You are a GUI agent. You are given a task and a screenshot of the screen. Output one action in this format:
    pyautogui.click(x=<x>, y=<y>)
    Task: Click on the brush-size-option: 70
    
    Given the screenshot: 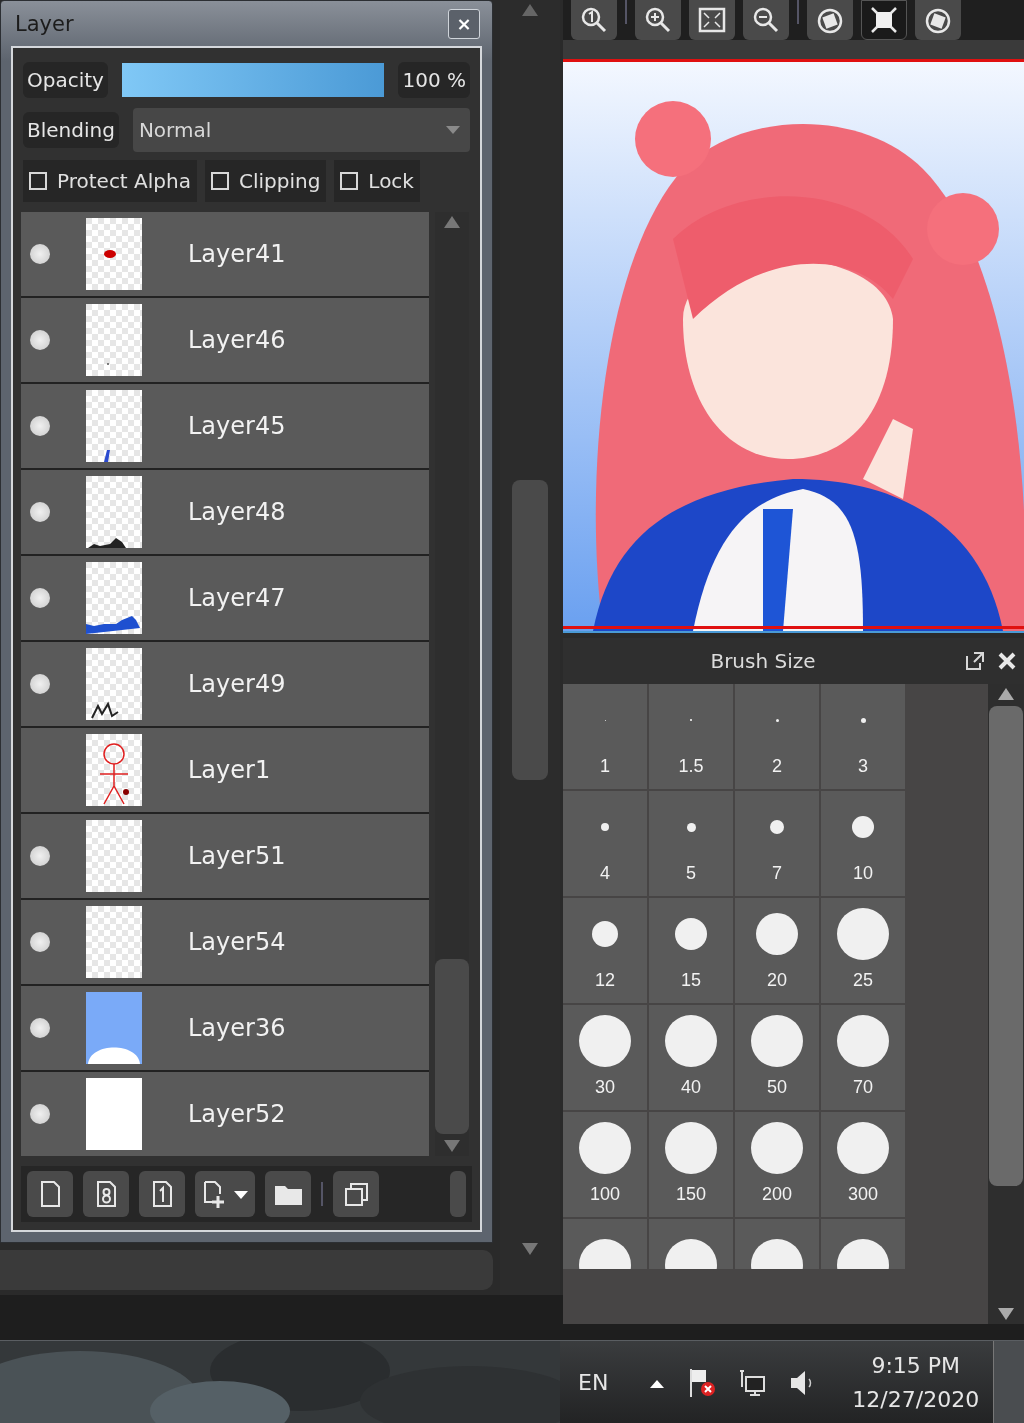 What is the action you would take?
    pyautogui.click(x=863, y=1057)
    